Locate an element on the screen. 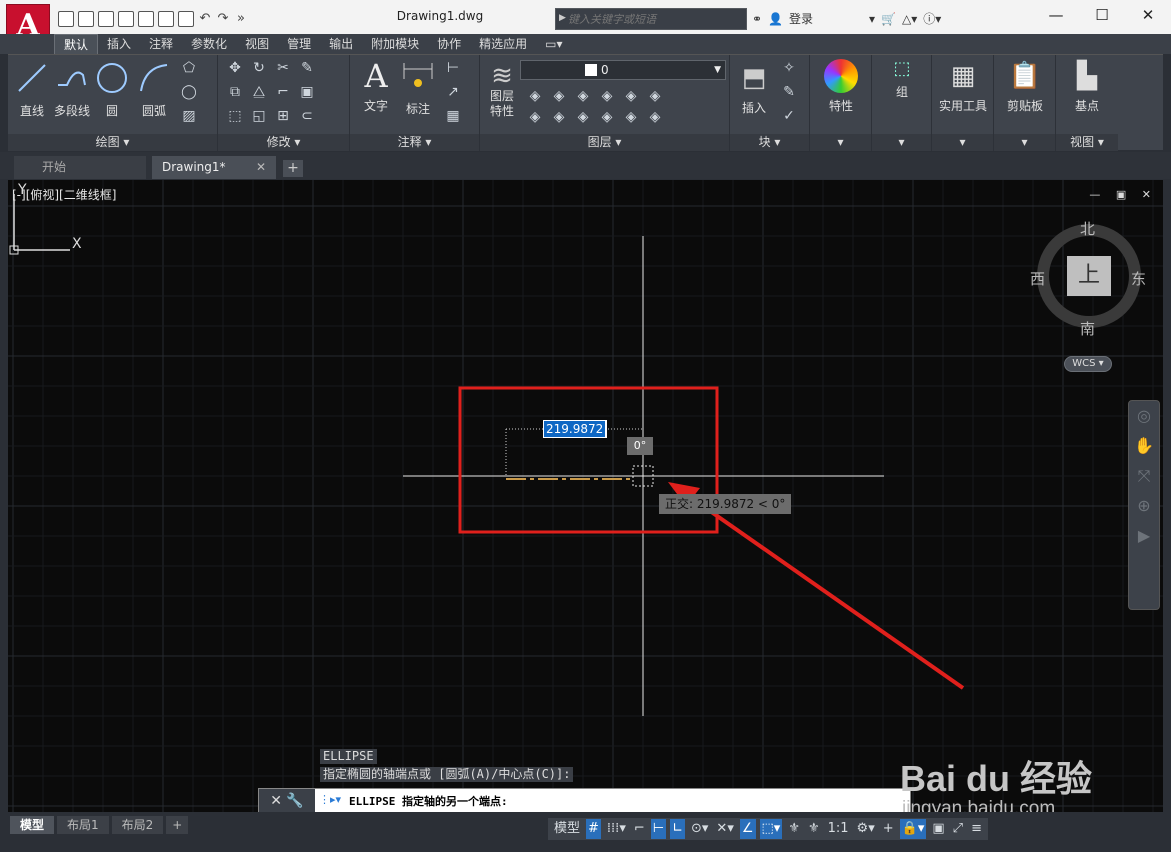 The height and width of the screenshot is (852, 1171). search-input is located at coordinates (655, 19).